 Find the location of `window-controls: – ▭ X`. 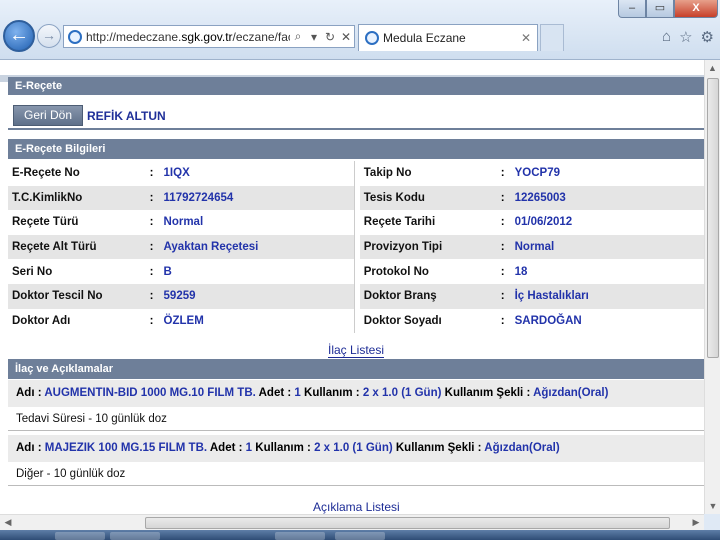

window-controls: – ▭ X is located at coordinates (668, 9).